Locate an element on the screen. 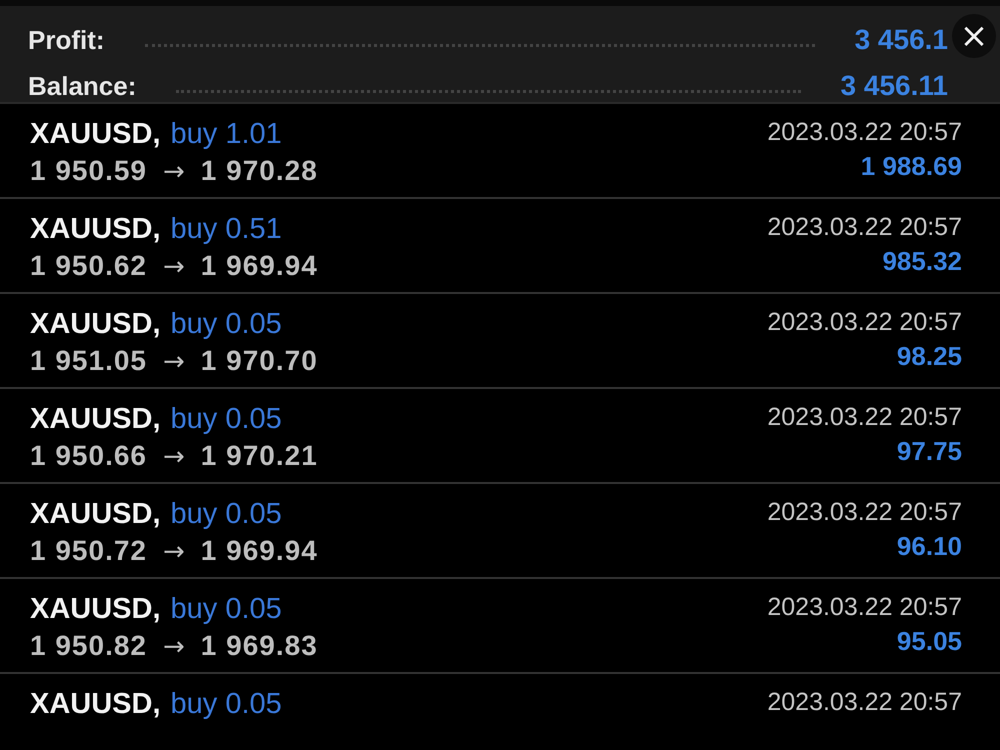  summary-value: 3 456.11 is located at coordinates (894, 86).